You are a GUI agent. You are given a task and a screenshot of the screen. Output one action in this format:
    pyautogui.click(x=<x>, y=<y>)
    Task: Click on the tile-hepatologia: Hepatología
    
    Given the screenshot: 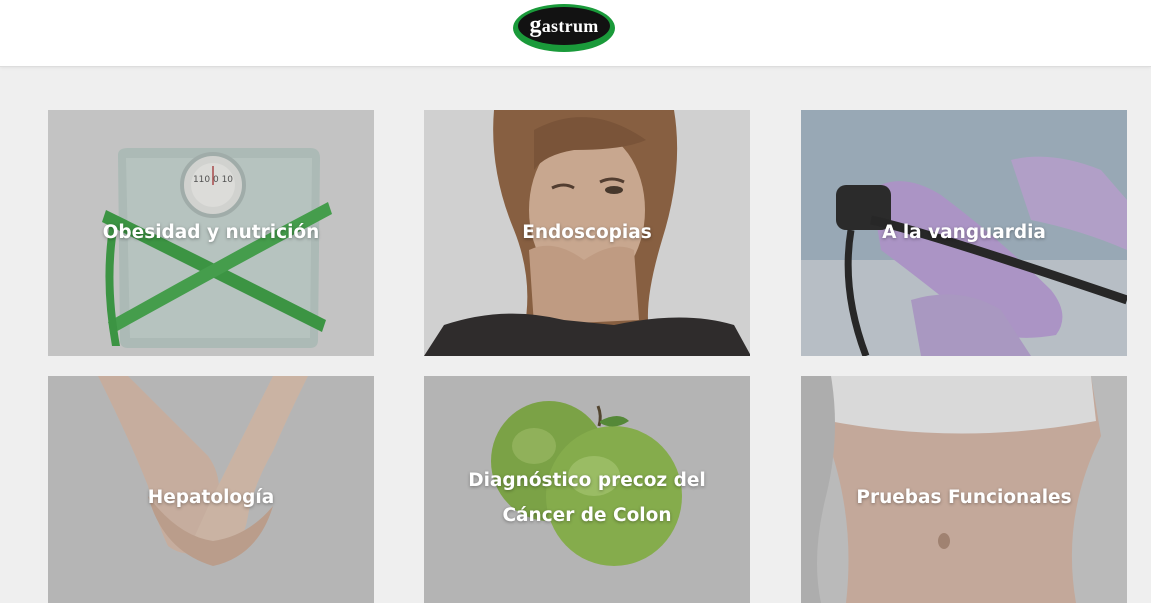 What is the action you would take?
    pyautogui.click(x=211, y=489)
    